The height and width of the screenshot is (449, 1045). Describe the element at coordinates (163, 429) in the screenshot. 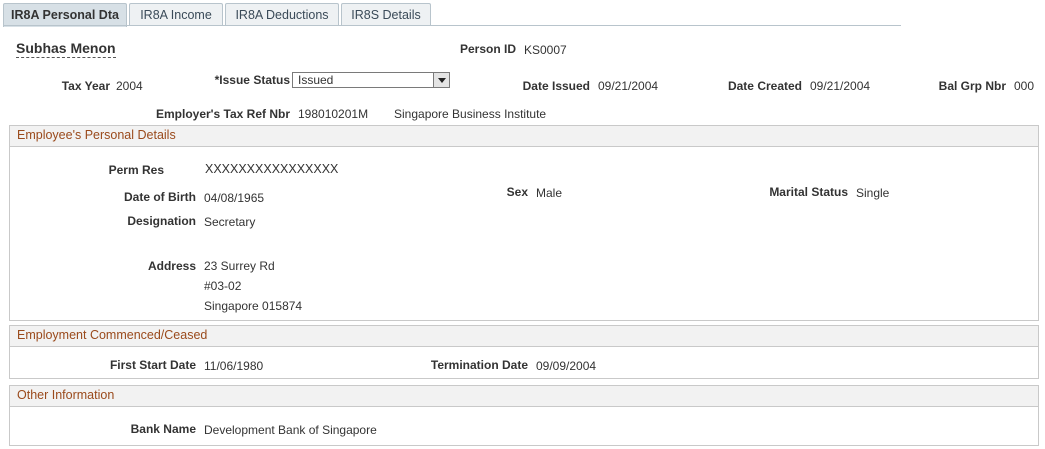

I see `bank-name-label: Bank Name` at that location.